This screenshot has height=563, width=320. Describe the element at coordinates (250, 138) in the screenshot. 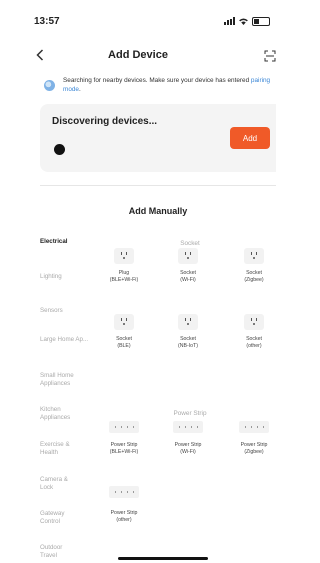

I see `add-button: Add` at that location.